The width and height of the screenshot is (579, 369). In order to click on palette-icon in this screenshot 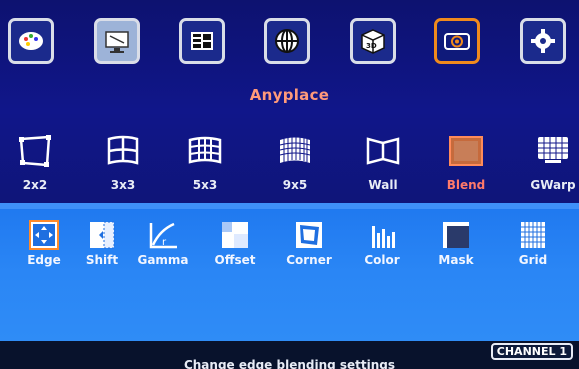, I will do `click(31, 41)`.